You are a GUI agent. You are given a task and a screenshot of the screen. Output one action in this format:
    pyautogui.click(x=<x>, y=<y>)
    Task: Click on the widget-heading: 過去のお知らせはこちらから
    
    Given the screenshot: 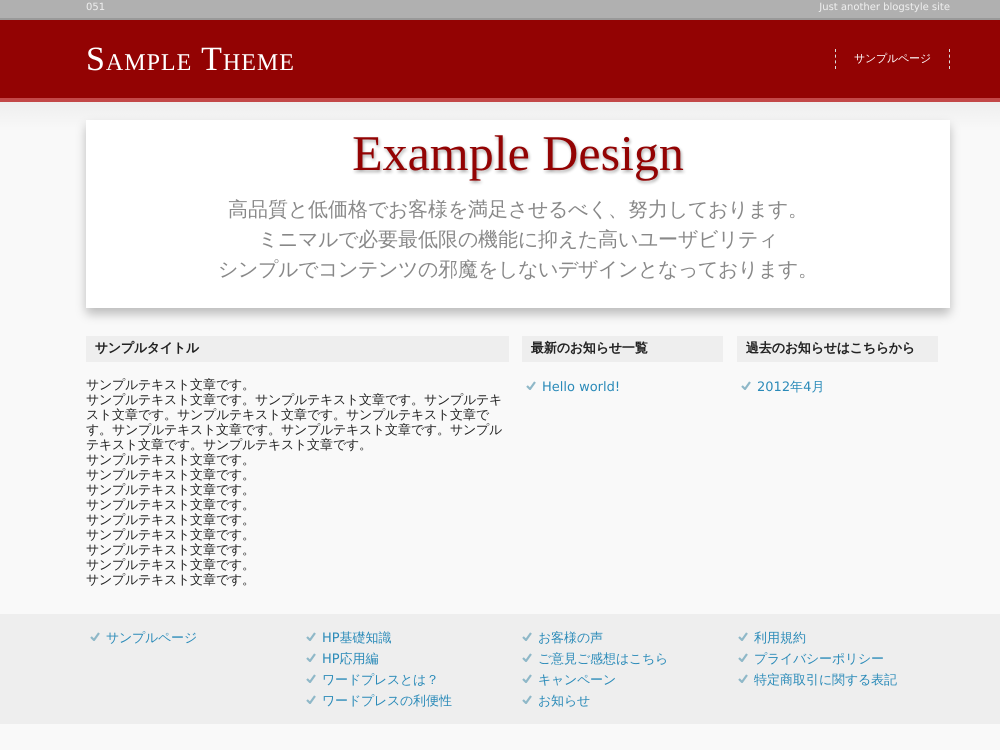 What is the action you would take?
    pyautogui.click(x=837, y=349)
    